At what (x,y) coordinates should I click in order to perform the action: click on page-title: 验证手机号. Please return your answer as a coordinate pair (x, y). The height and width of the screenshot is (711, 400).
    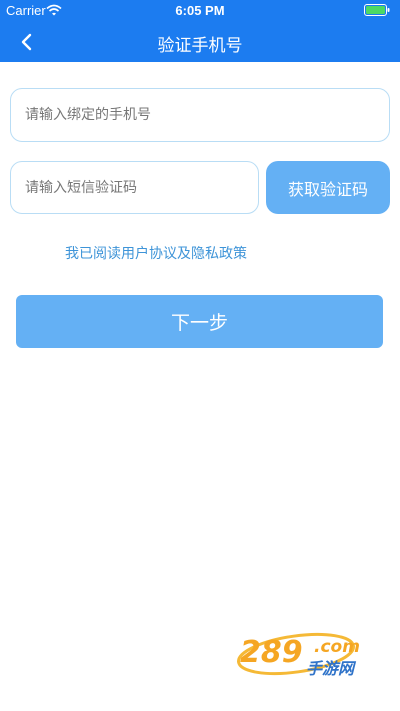
    Looking at the image, I should click on (200, 46).